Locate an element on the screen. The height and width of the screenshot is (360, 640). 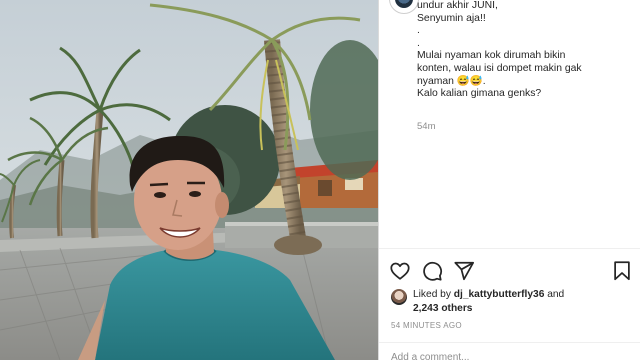
liked-by-prefix: Liked by is located at coordinates (433, 294).